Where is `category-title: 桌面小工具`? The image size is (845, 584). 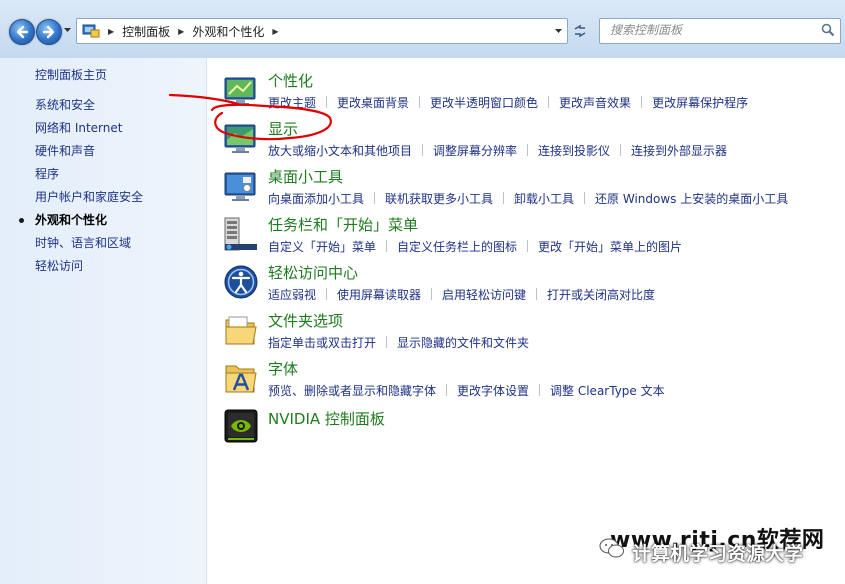
category-title: 桌面小工具 is located at coordinates (305, 176).